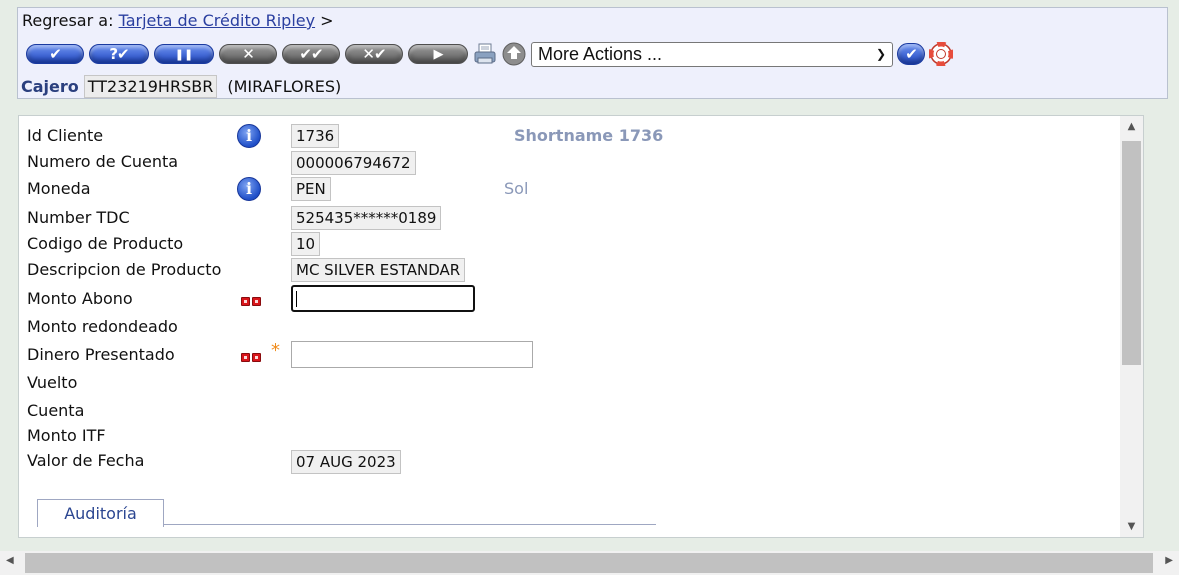 The width and height of the screenshot is (1179, 575). I want to click on valor-fecha-label: Valor de Fecha, so click(86, 460).